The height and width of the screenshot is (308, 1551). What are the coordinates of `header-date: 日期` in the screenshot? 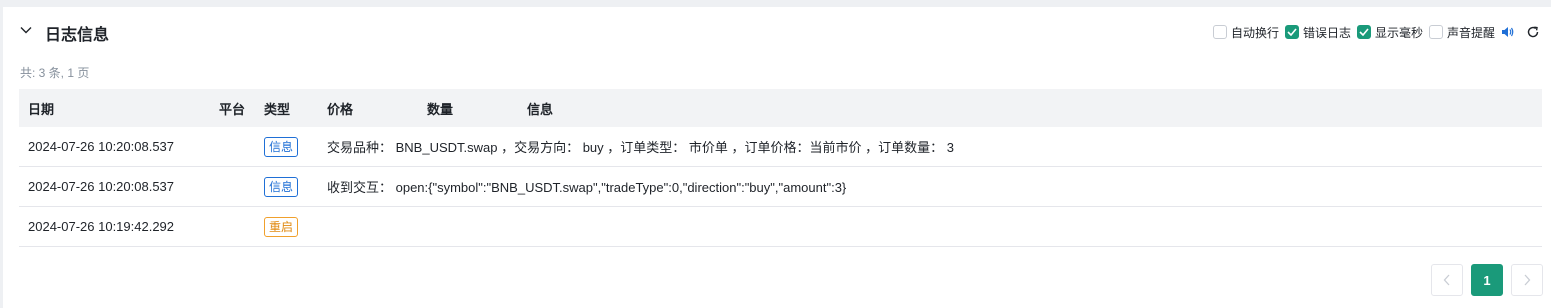 It's located at (41, 109).